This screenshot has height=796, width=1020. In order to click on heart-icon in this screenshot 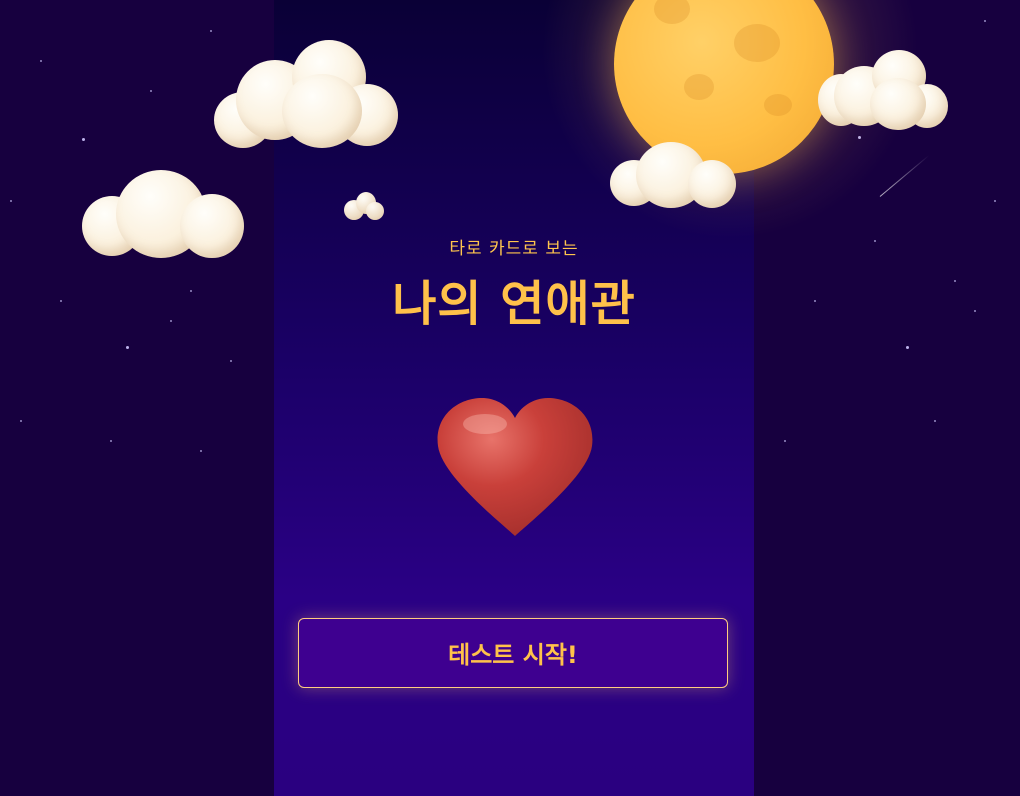, I will do `click(515, 467)`.